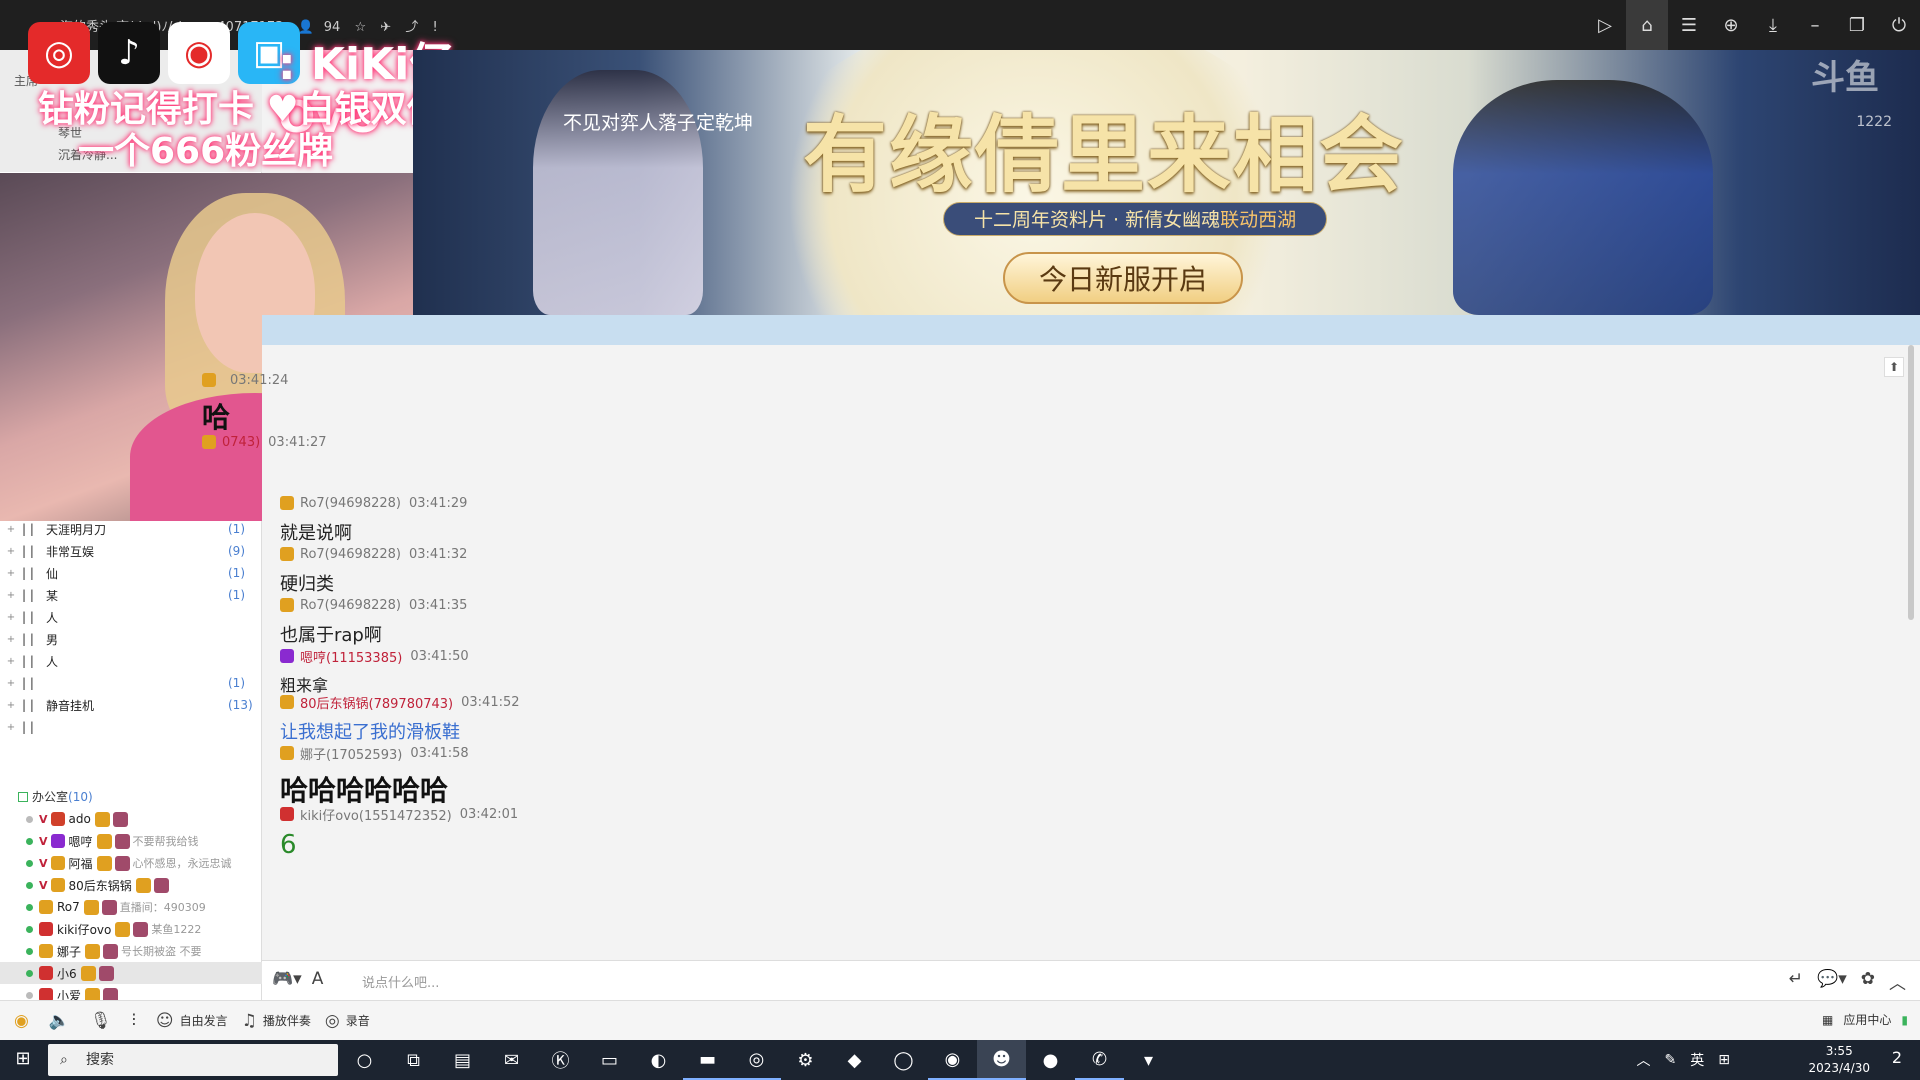 The width and height of the screenshot is (1920, 1080). Describe the element at coordinates (413, 1060) in the screenshot. I see `task-view-icon: ⧉` at that location.